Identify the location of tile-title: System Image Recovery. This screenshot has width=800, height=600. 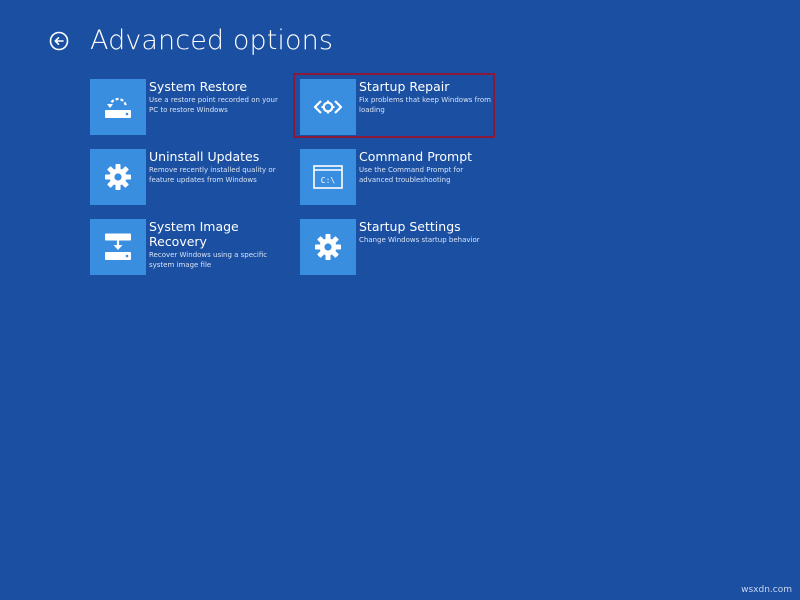
(194, 234).